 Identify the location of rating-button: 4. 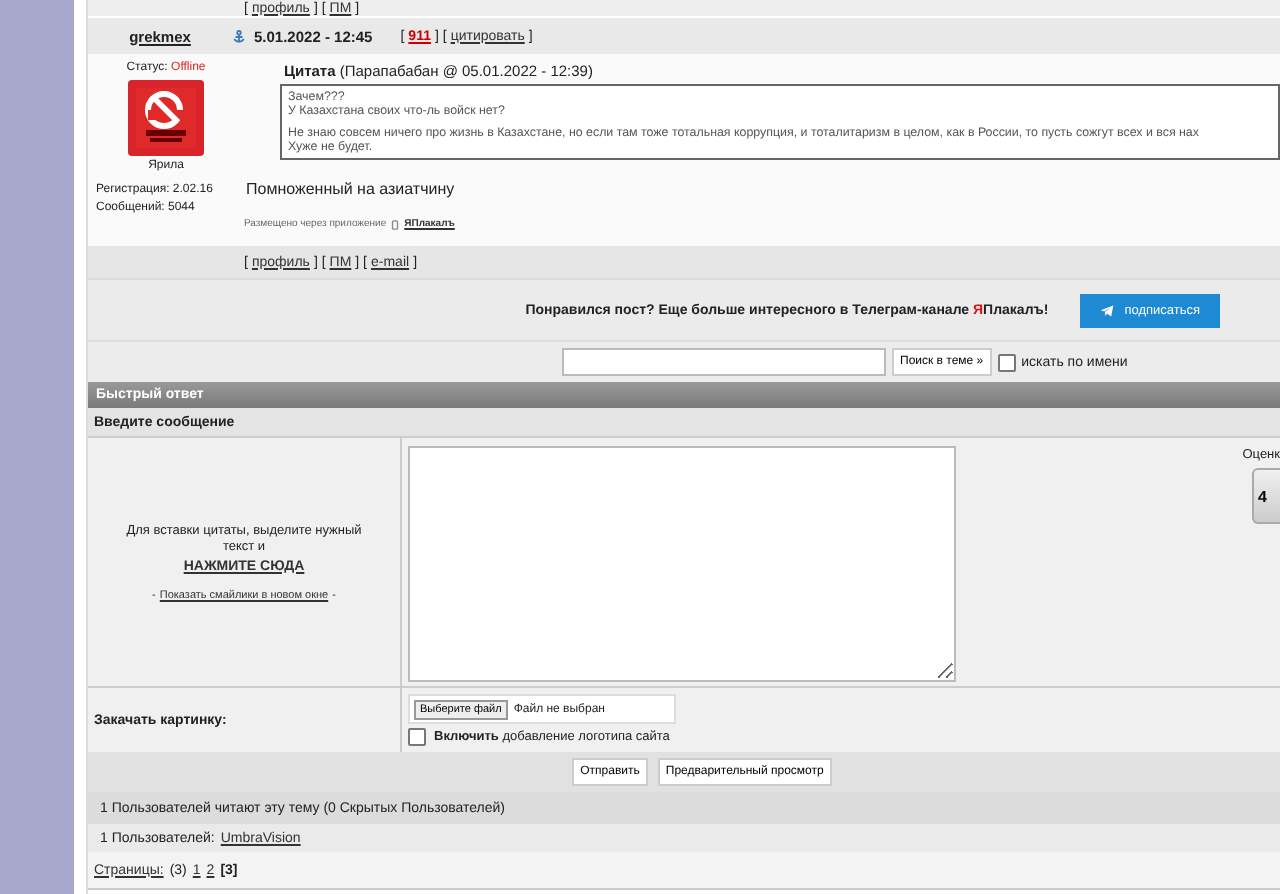
(1266, 496).